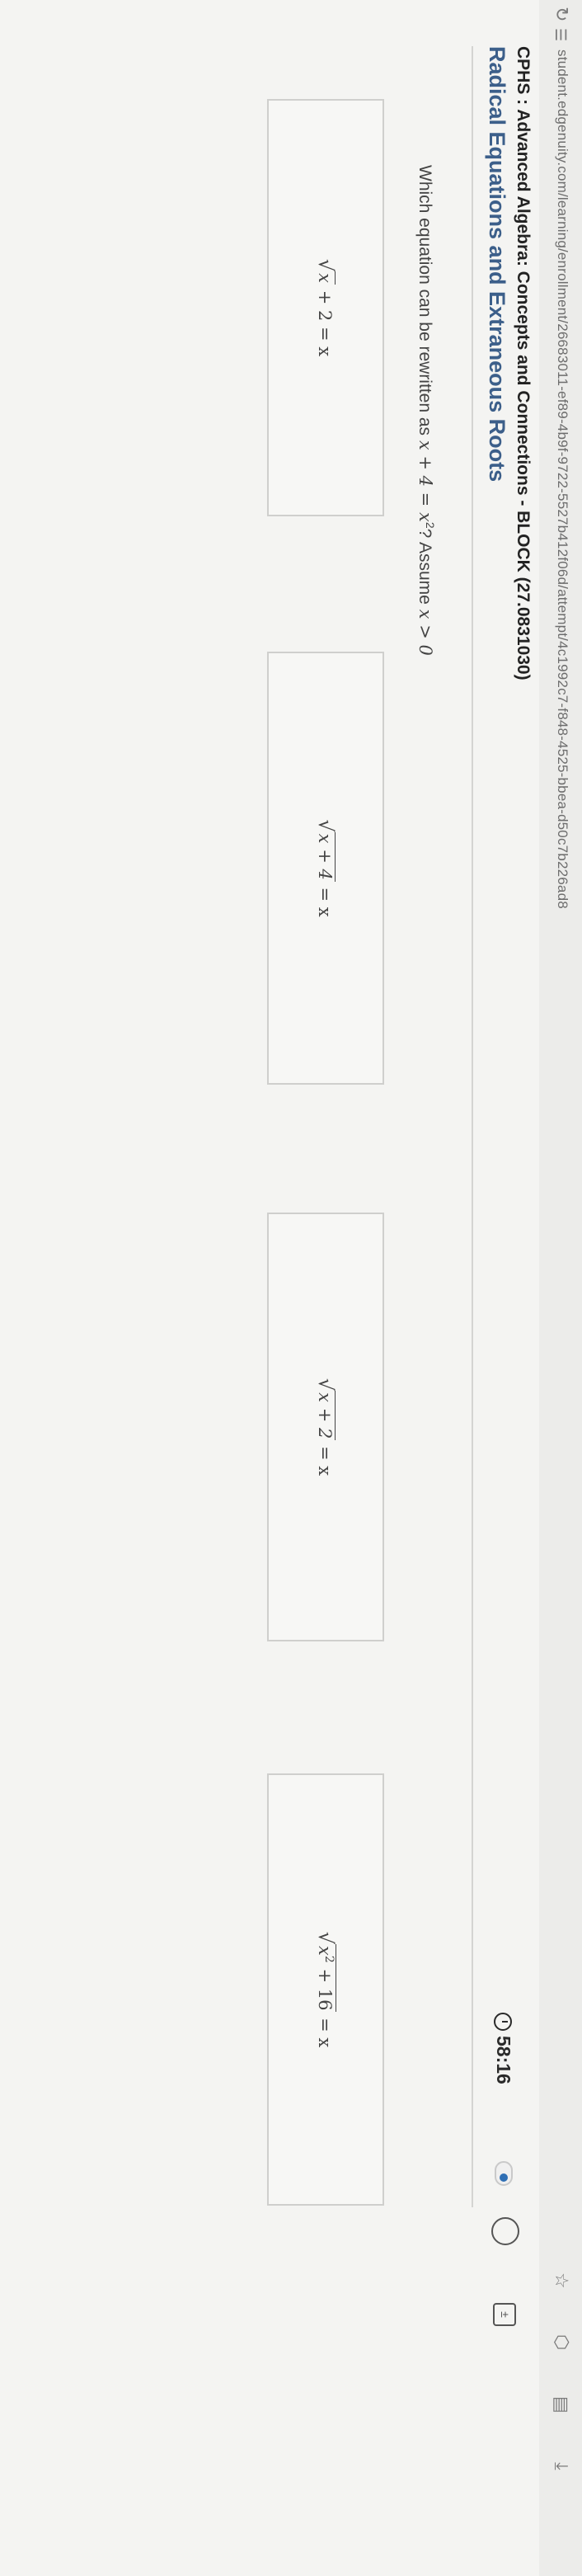 The height and width of the screenshot is (2576, 582). Describe the element at coordinates (561, 2405) in the screenshot. I see `reading-list-icon: ▤` at that location.